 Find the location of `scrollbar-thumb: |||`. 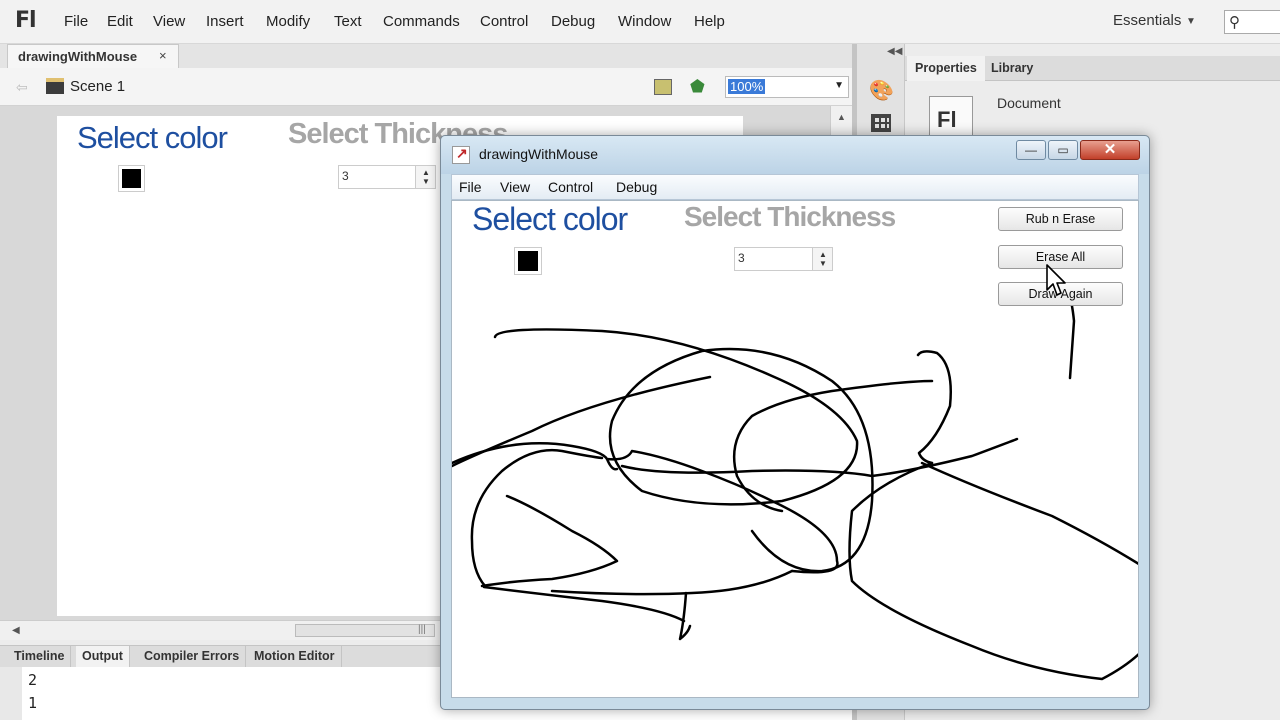

scrollbar-thumb: ||| is located at coordinates (365, 630).